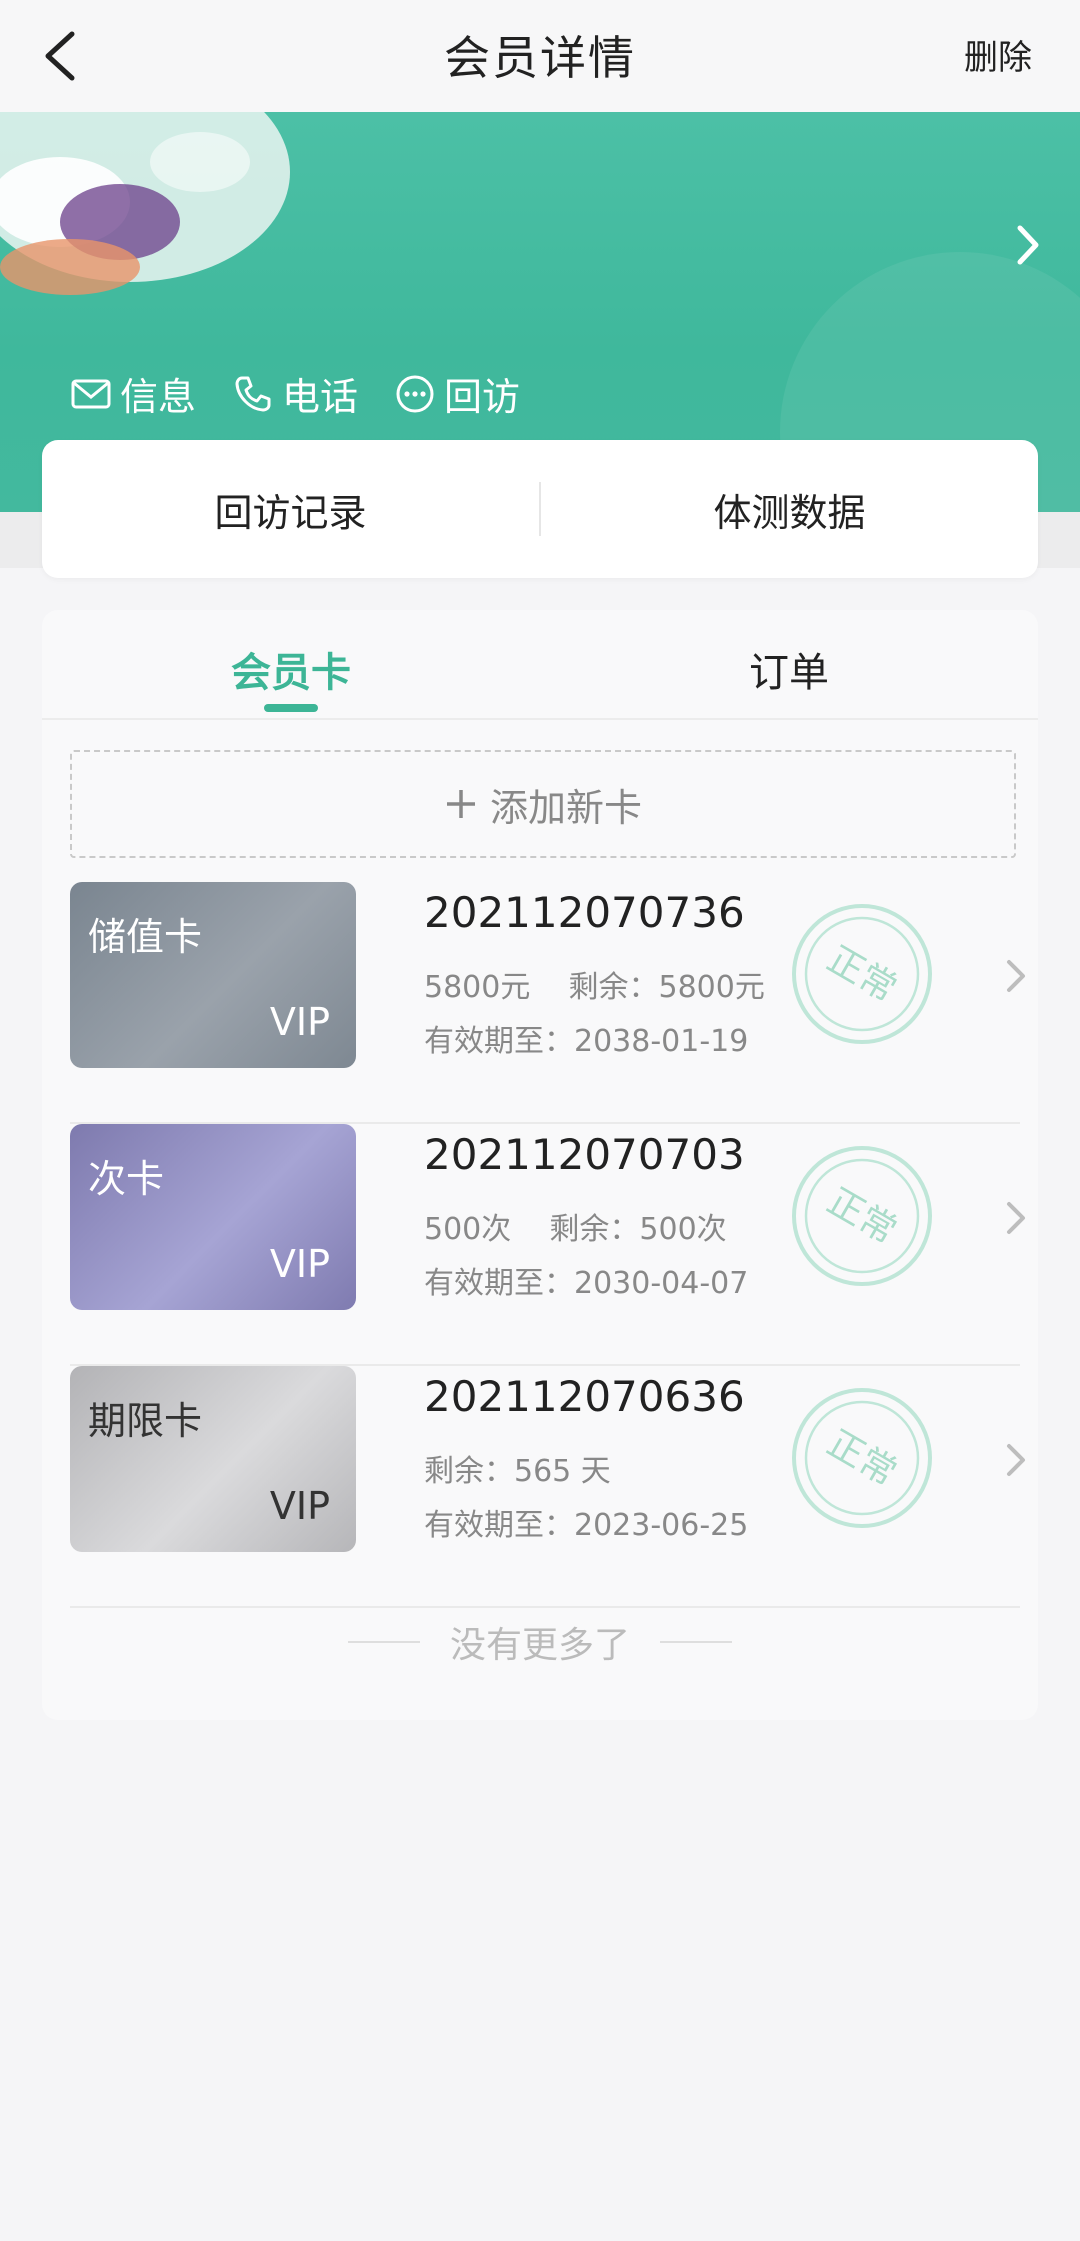  I want to click on card-number: 202112070736, so click(584, 912).